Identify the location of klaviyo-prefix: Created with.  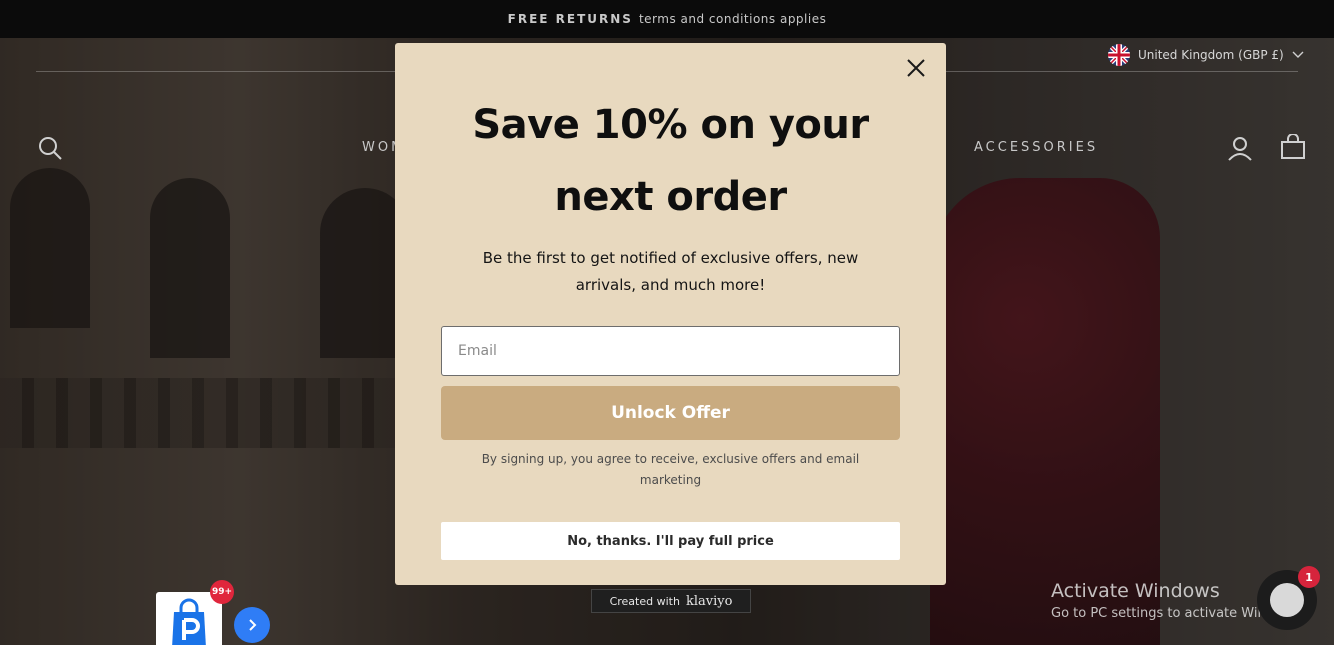
(644, 601).